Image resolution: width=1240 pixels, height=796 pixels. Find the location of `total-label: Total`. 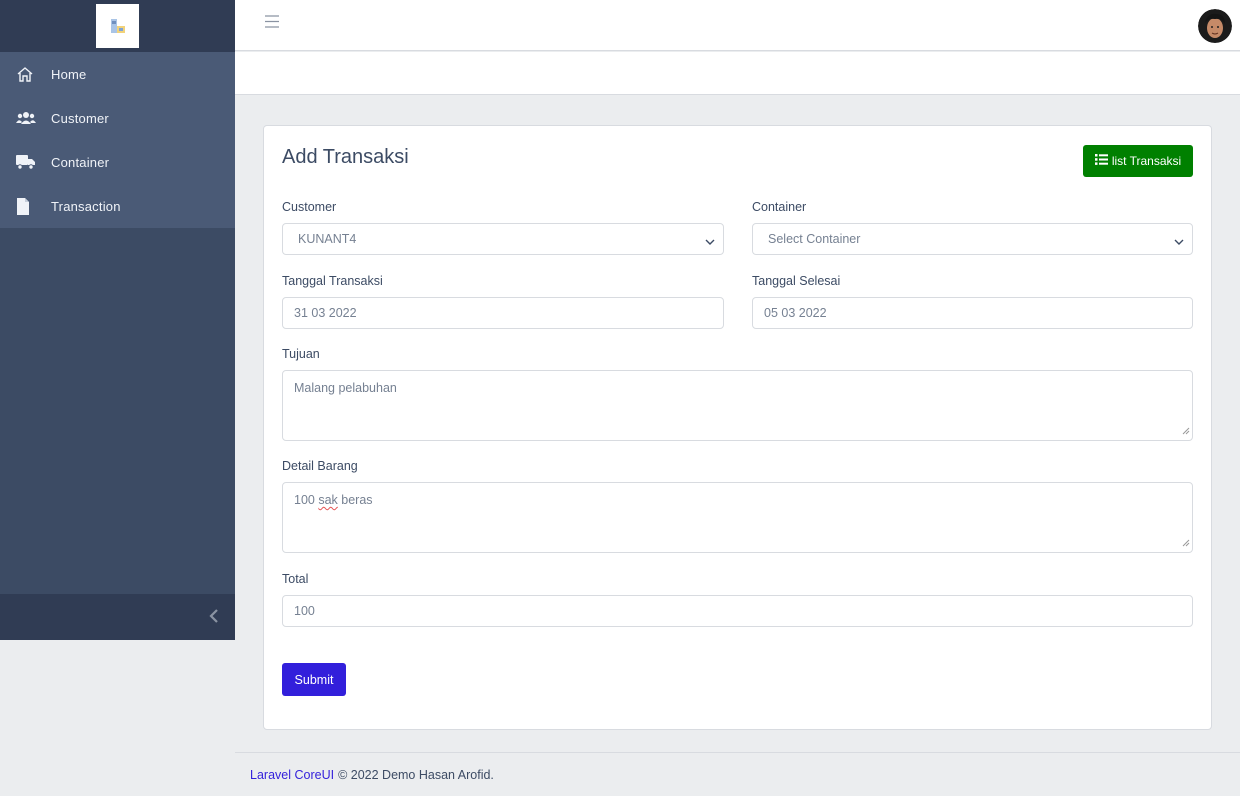

total-label: Total is located at coordinates (295, 579).